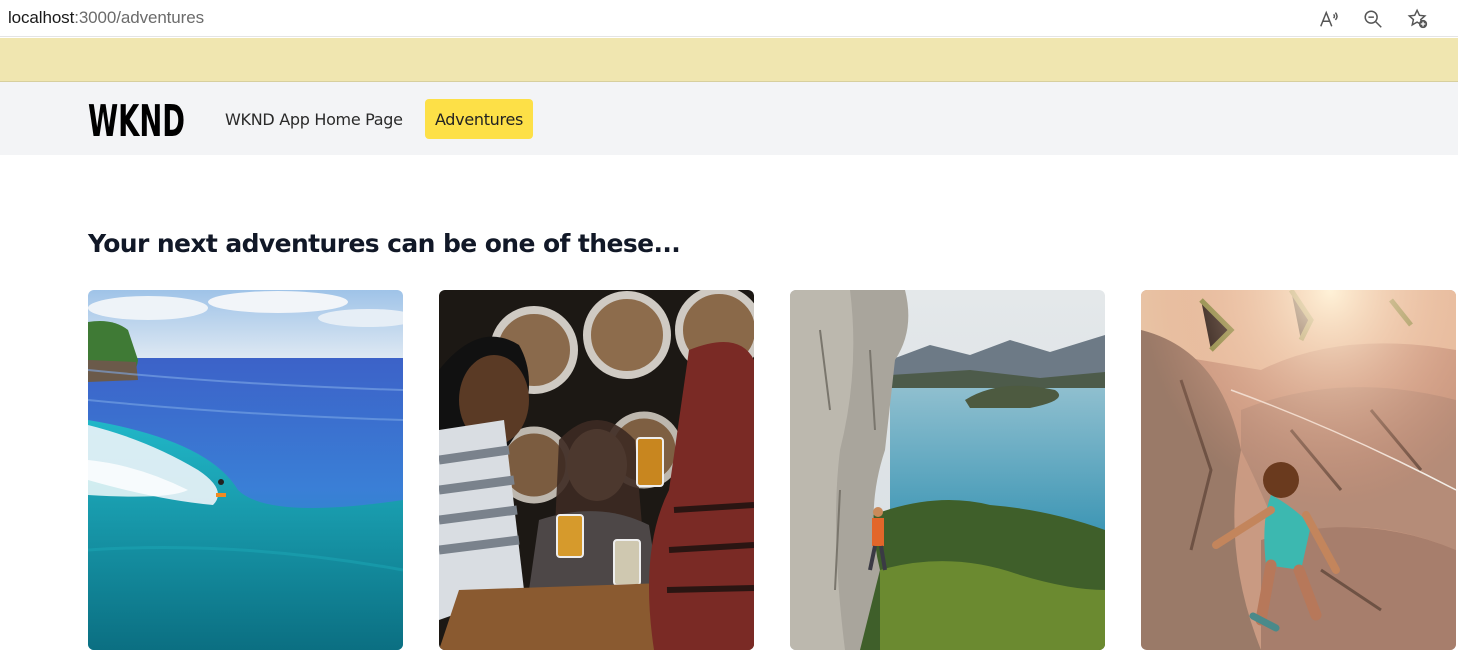  I want to click on url-field: localhost:3000/adventures, so click(106, 18).